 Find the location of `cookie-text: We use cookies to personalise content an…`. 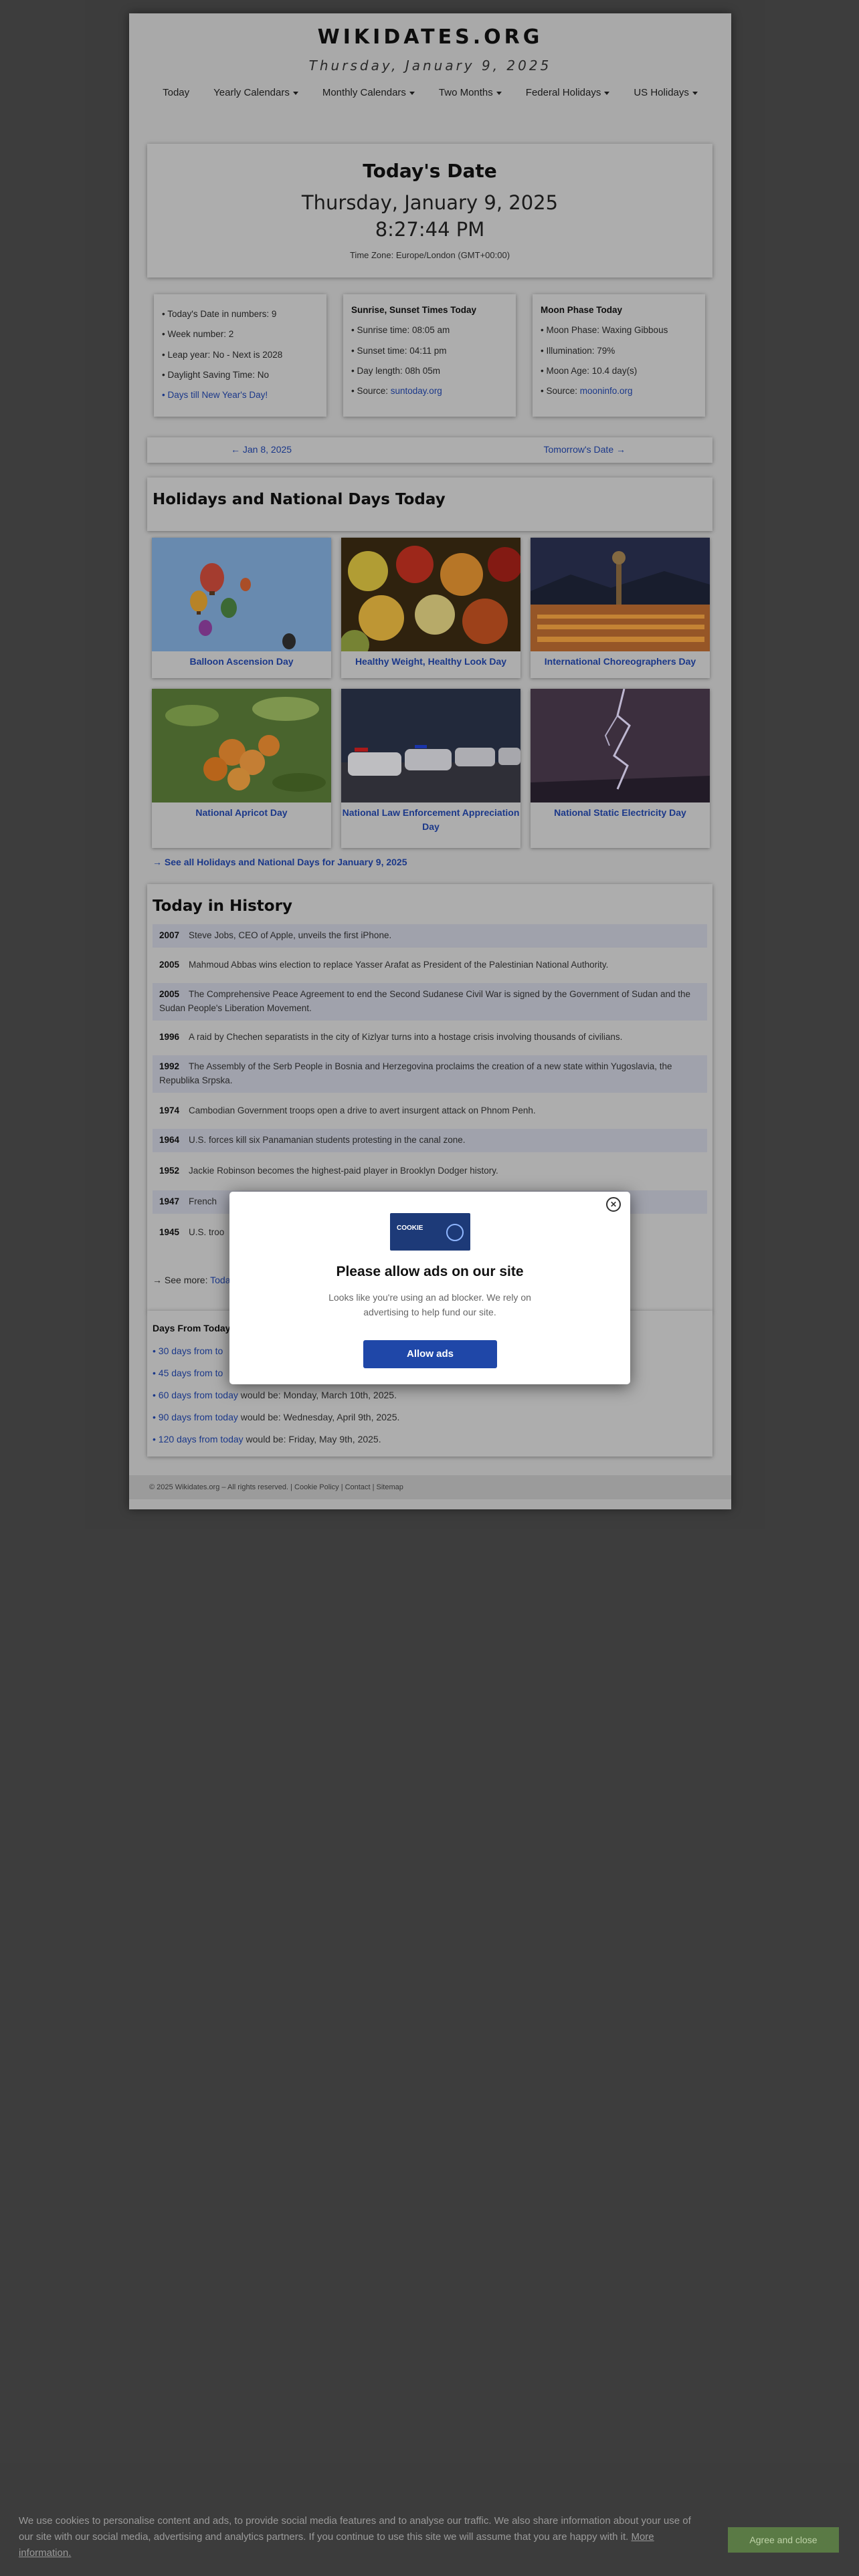

cookie-text: We use cookies to personalise content an… is located at coordinates (355, 2529).